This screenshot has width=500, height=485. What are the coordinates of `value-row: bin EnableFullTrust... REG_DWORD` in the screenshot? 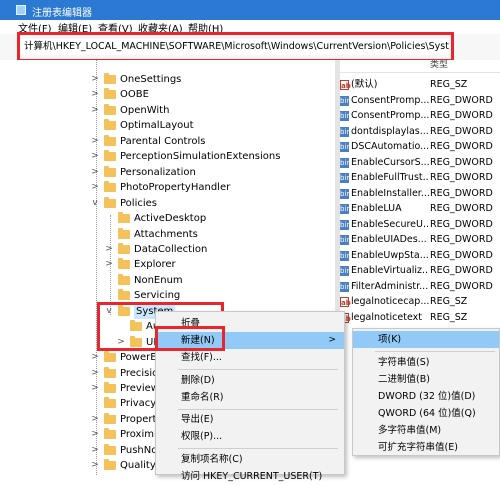 It's located at (420, 178).